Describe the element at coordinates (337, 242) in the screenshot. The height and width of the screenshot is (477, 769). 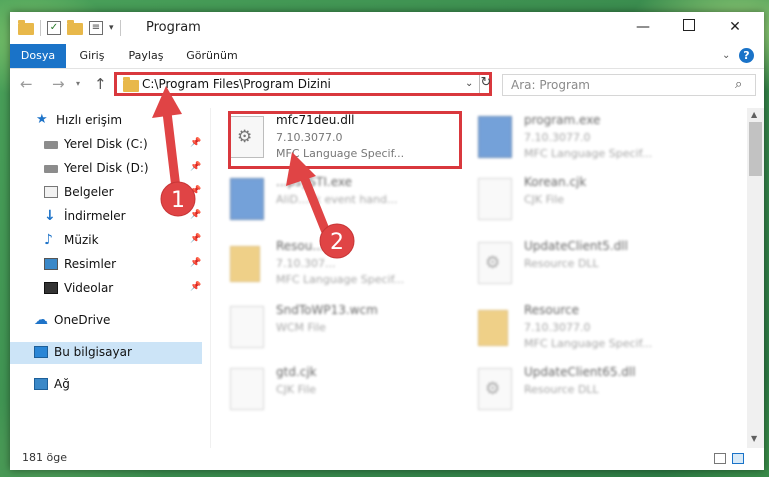
I see `annotation-number: 2` at that location.